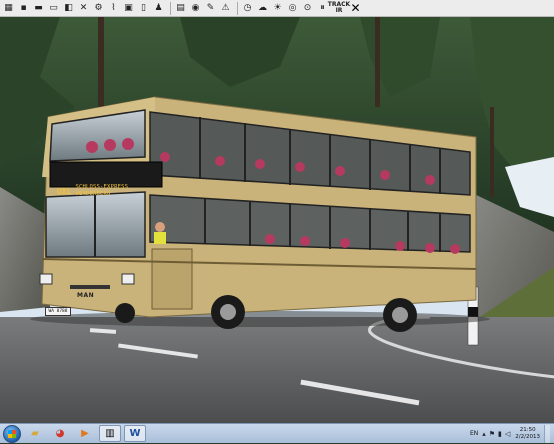  What do you see at coordinates (527, 429) in the screenshot?
I see `clock-time: 21:50` at bounding box center [527, 429].